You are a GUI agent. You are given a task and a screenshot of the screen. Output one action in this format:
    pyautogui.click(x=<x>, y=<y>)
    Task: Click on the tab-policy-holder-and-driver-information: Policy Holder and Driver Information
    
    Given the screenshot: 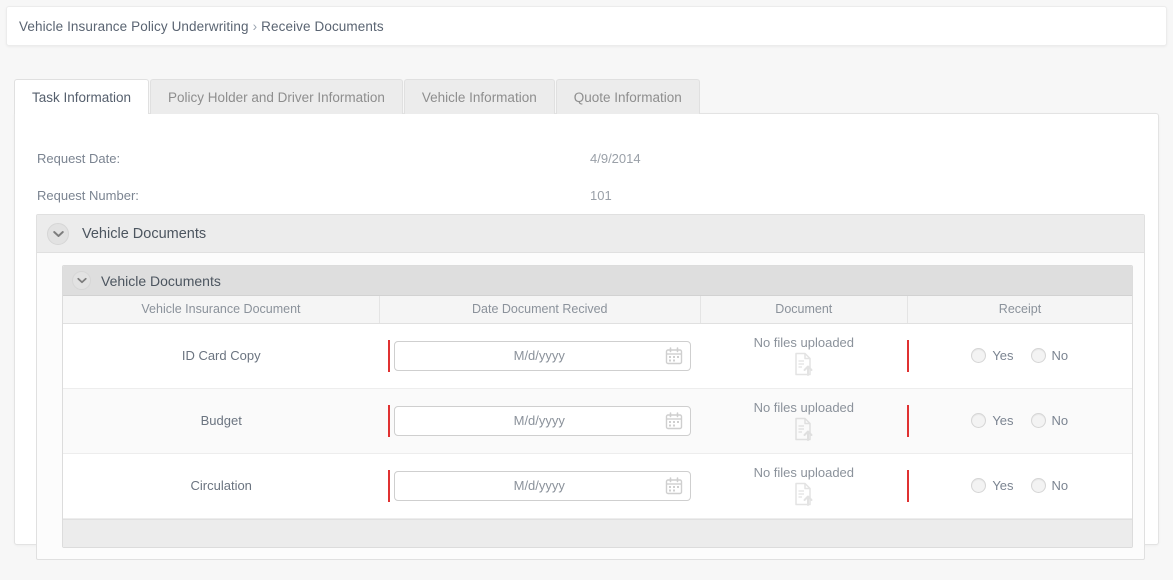 What is the action you would take?
    pyautogui.click(x=276, y=96)
    